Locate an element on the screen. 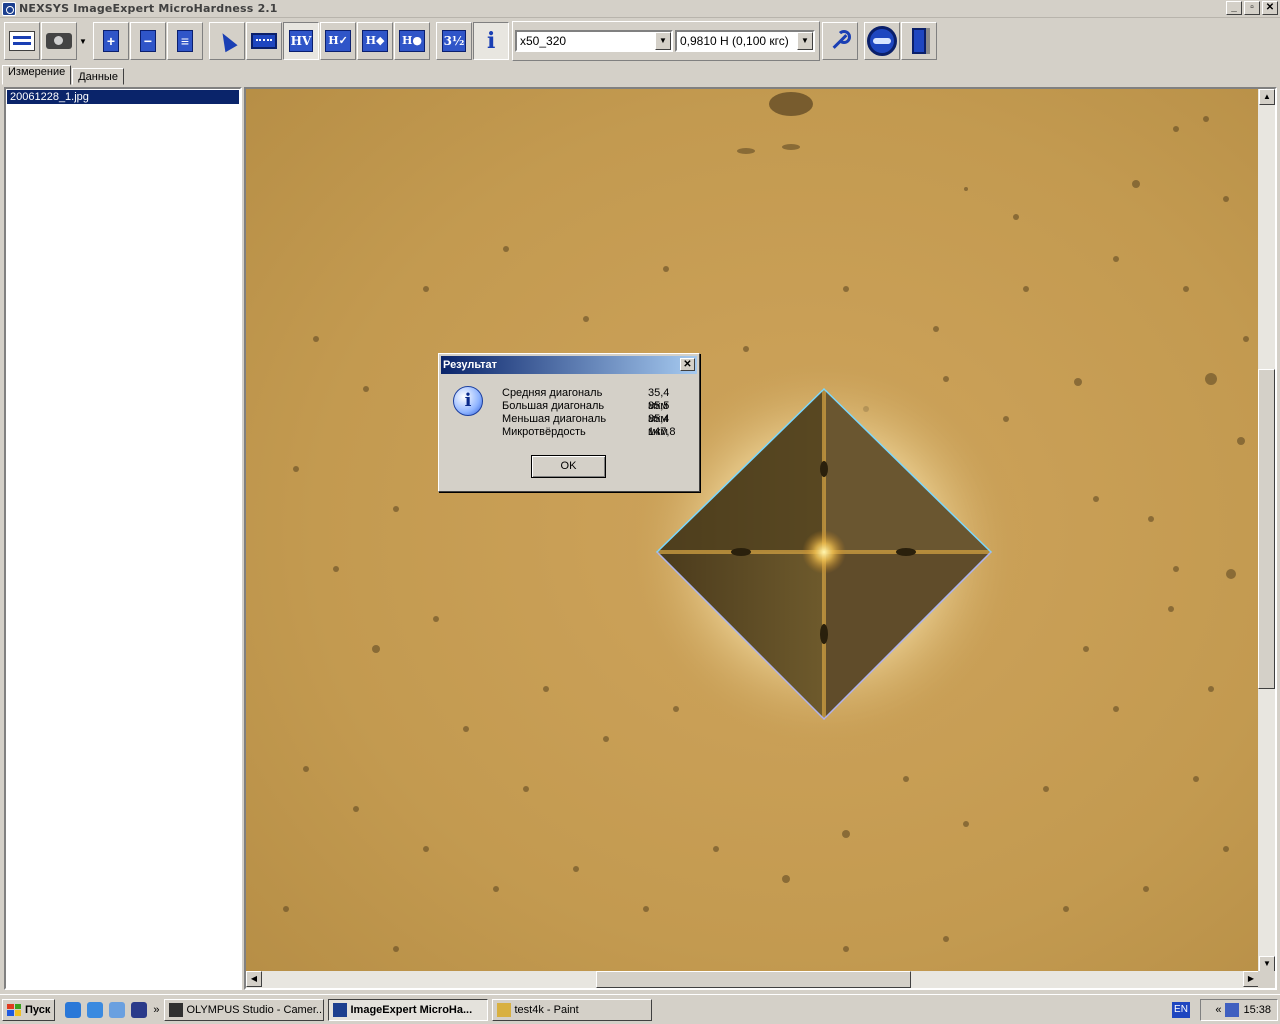 Image resolution: width=1280 pixels, height=1024 pixels. app-icon is located at coordinates (9, 8).